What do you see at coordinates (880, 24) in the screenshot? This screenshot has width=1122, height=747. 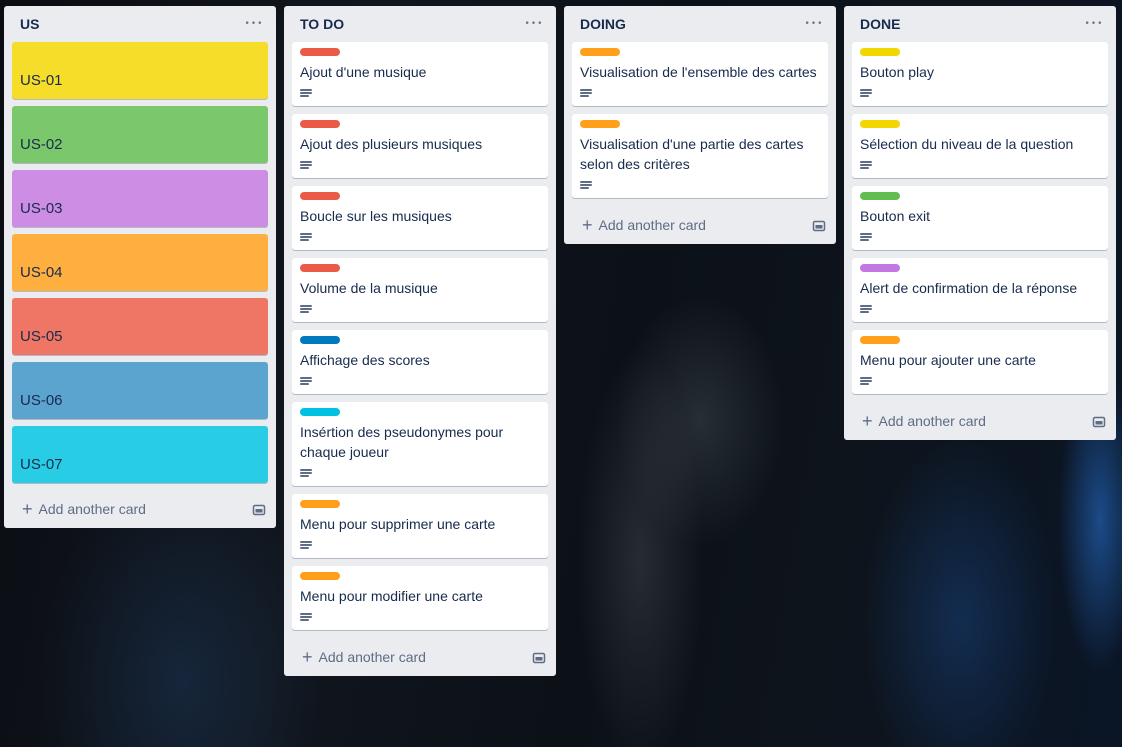 I see `list-title: DONE` at bounding box center [880, 24].